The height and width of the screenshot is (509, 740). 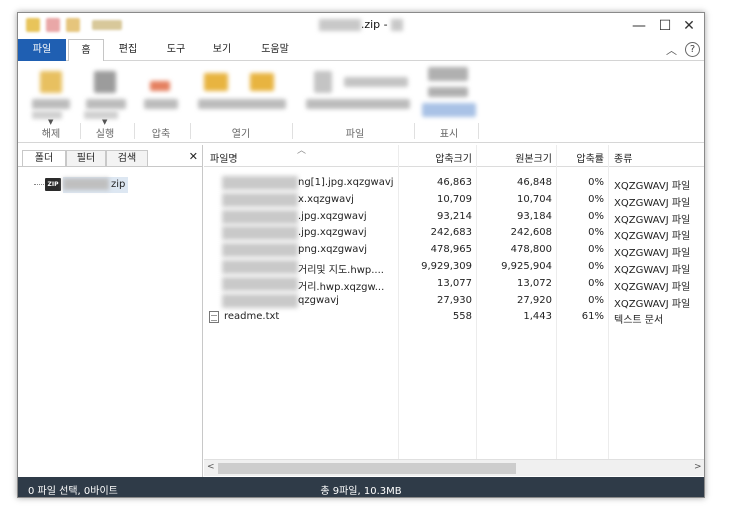 What do you see at coordinates (454, 301) in the screenshot?
I see `table-row: qzgwavj 27,930 27,920 0% XQZGWAVJ 파일` at bounding box center [454, 301].